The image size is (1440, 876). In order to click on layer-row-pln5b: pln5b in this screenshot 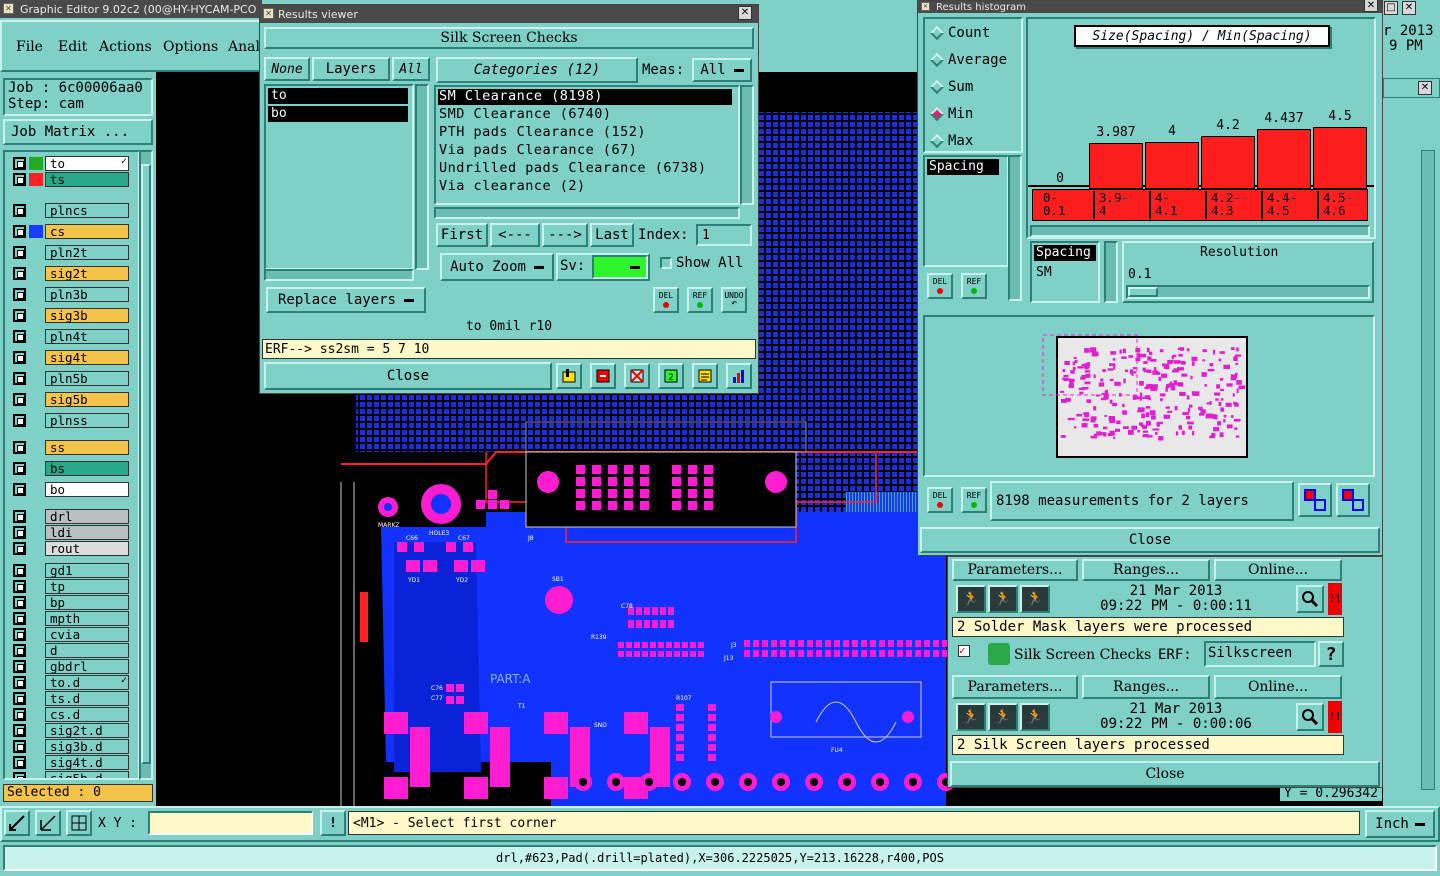, I will do `click(70, 378)`.